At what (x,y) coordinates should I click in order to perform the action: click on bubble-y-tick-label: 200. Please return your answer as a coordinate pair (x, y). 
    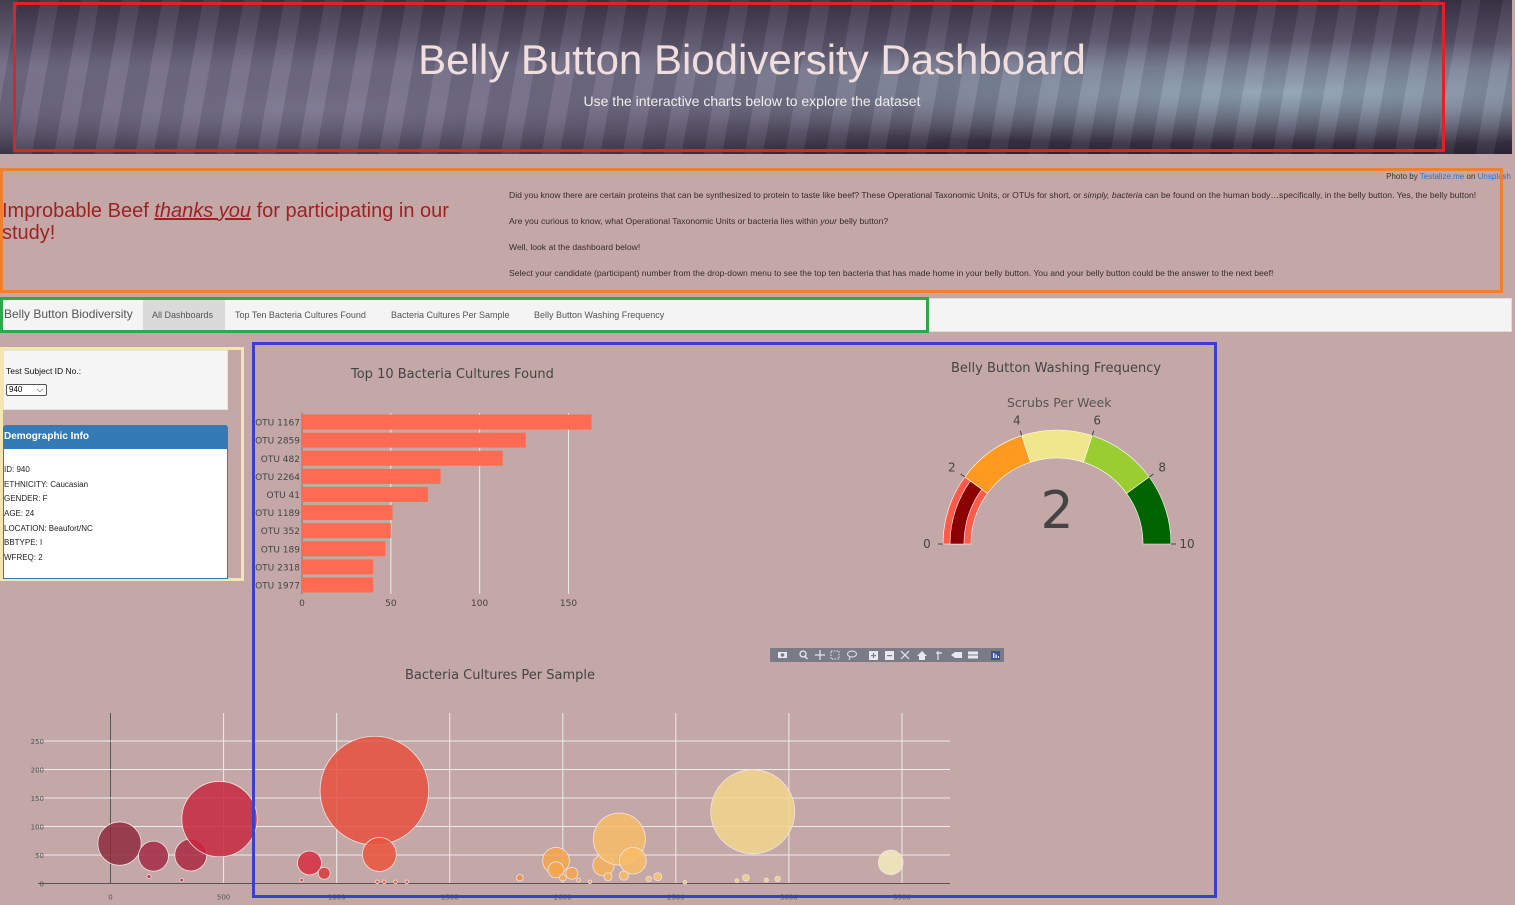
    Looking at the image, I should click on (37, 771).